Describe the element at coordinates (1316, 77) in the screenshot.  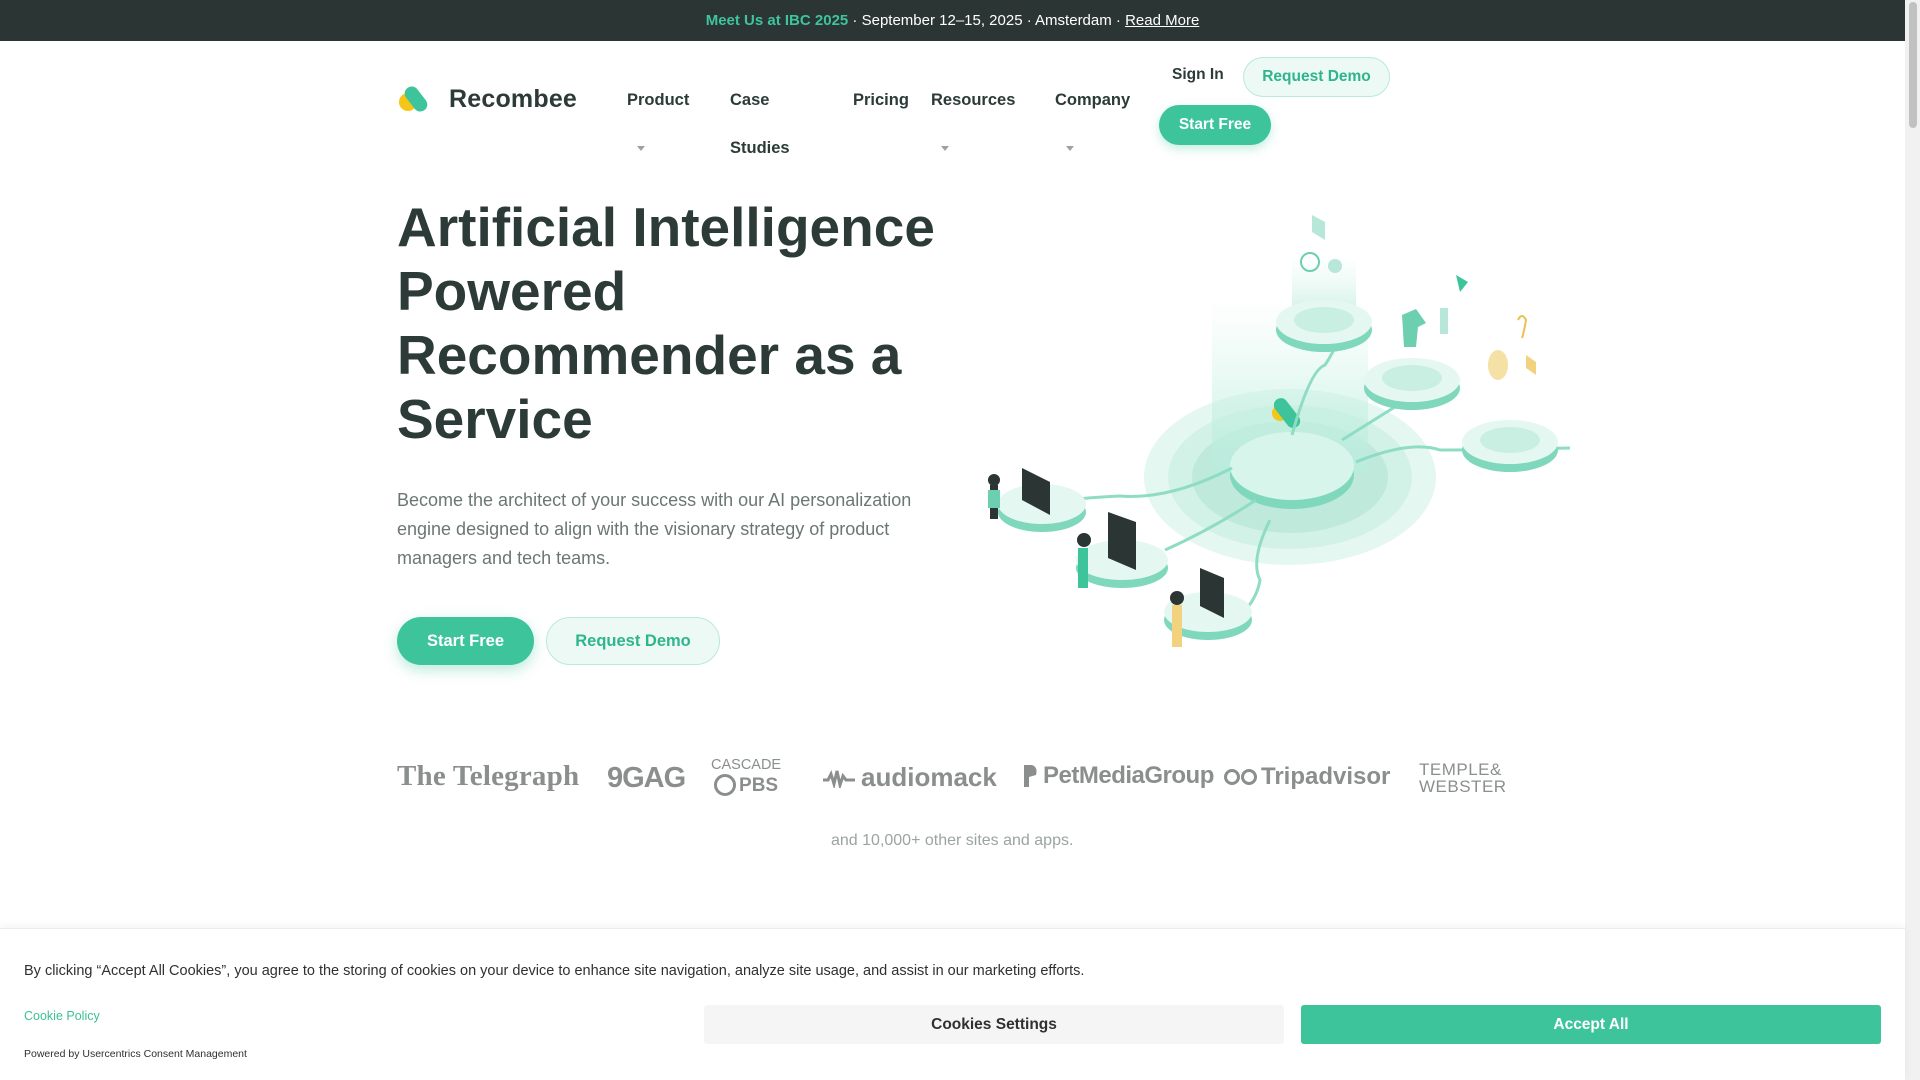
I see `header-request-demo-button: Request Demo` at that location.